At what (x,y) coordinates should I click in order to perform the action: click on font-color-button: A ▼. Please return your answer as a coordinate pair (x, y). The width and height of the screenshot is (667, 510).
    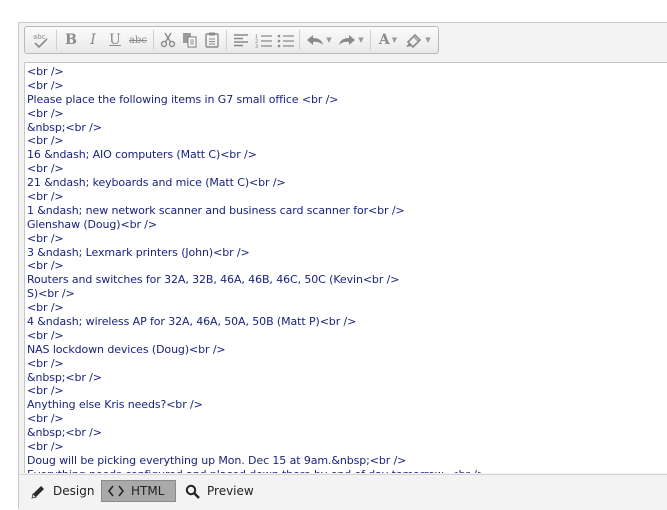
    Looking at the image, I should click on (388, 40).